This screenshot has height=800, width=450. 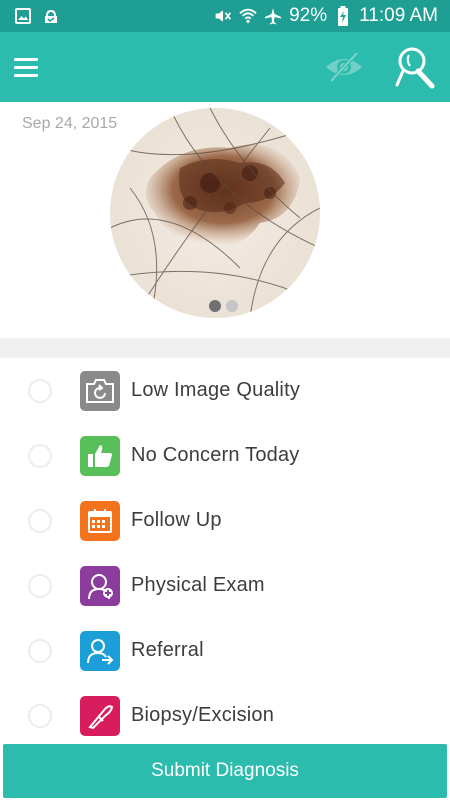 What do you see at coordinates (51, 16) in the screenshot?
I see `cloud-icon` at bounding box center [51, 16].